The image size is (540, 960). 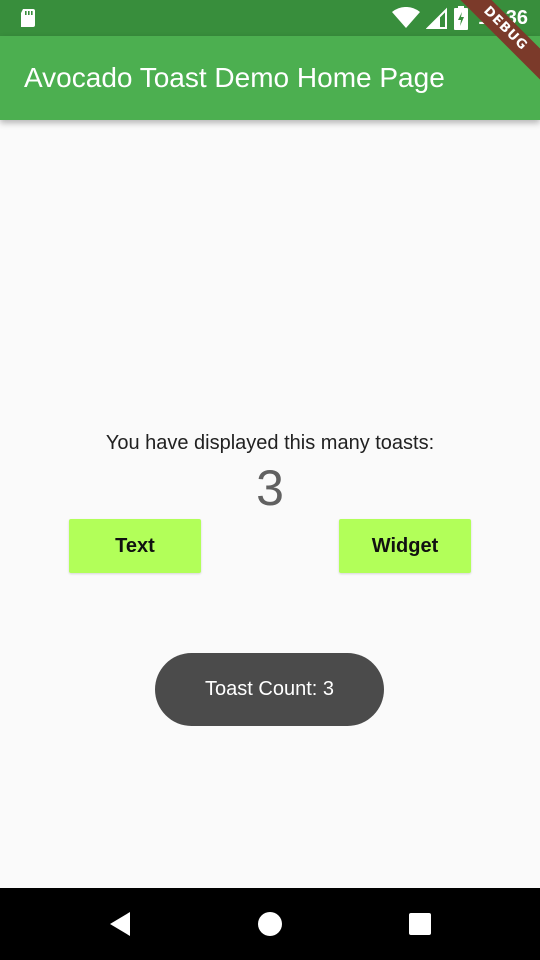 What do you see at coordinates (405, 17) in the screenshot?
I see `wifi-icon` at bounding box center [405, 17].